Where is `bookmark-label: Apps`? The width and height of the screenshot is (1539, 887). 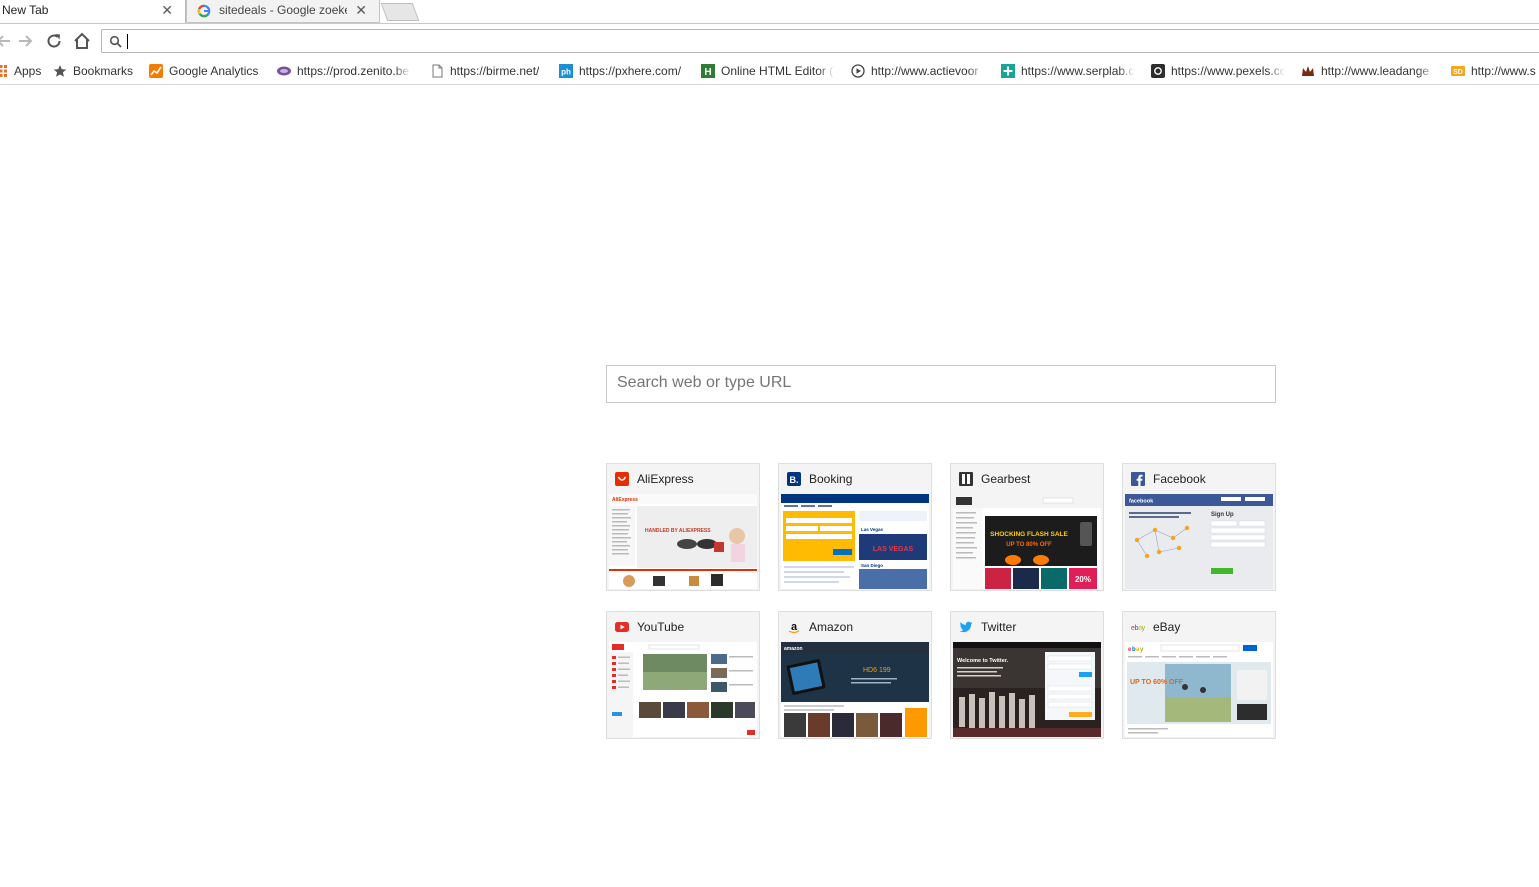 bookmark-label: Apps is located at coordinates (28, 71).